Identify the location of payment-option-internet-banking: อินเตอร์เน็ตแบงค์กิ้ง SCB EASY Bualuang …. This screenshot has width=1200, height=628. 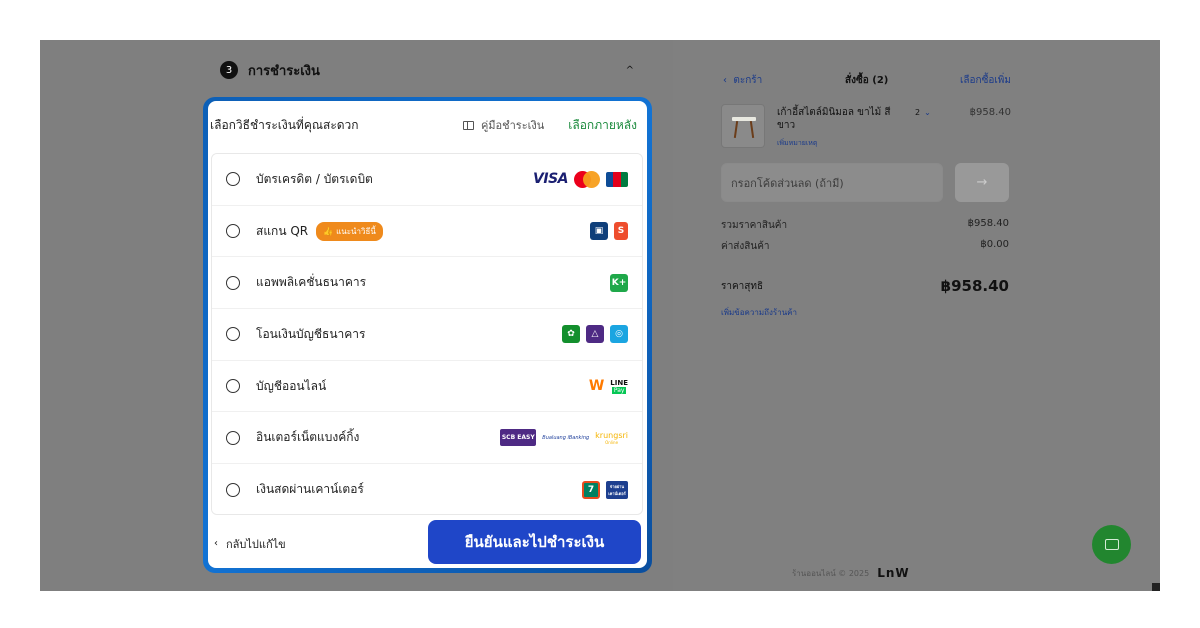
(427, 438).